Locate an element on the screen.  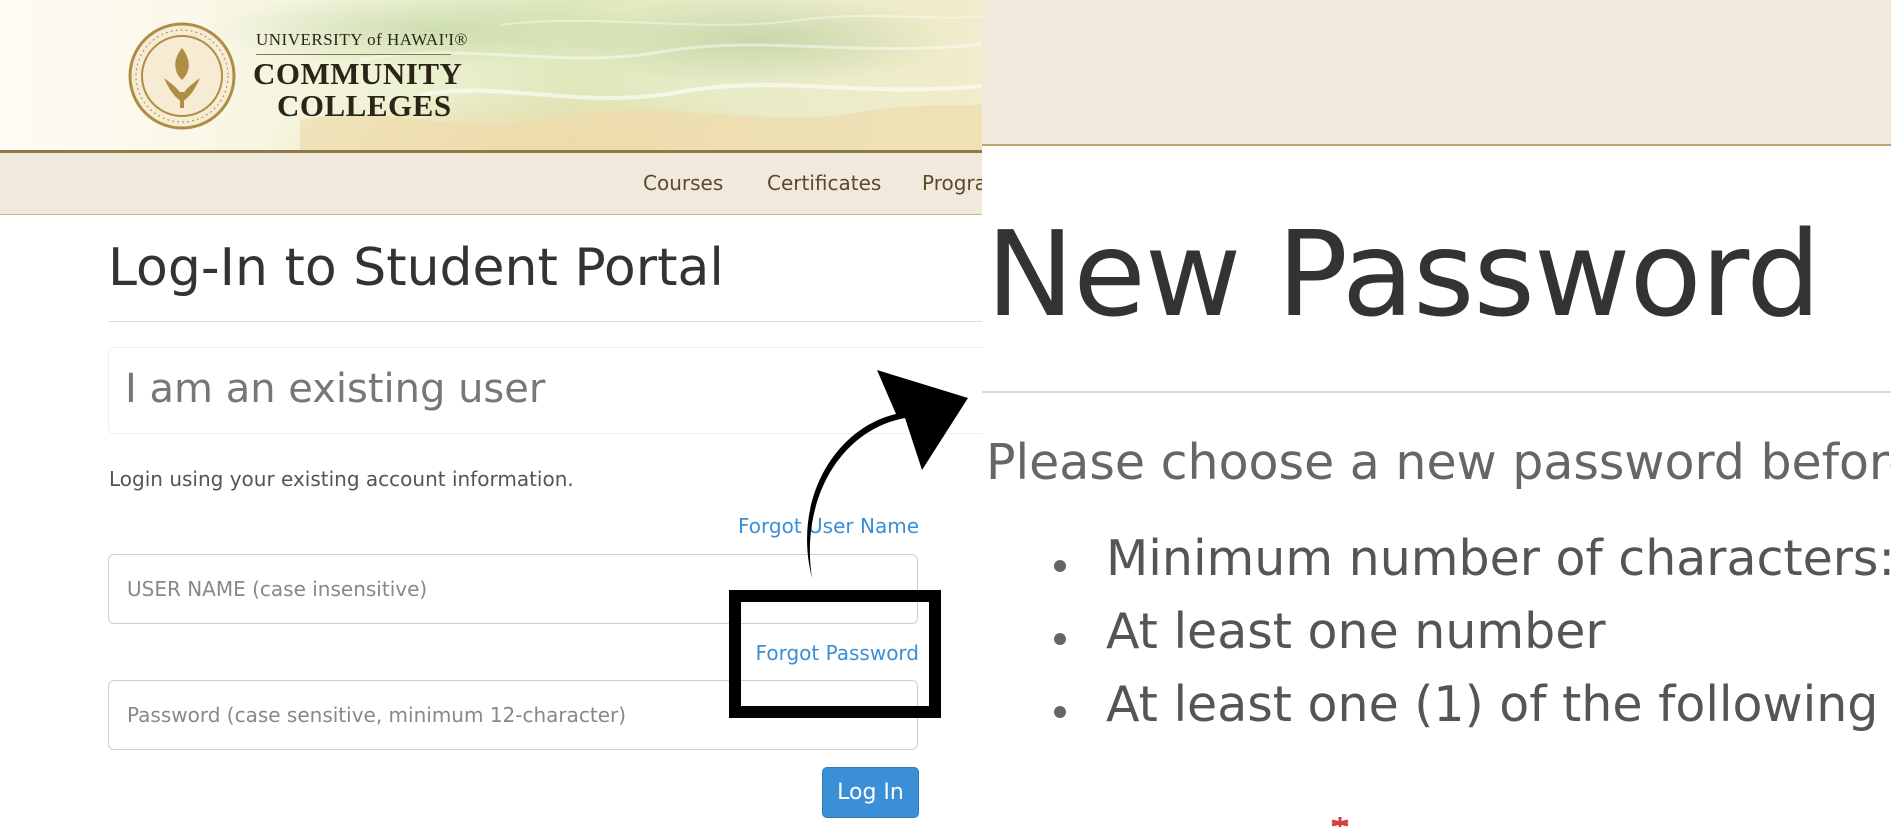
new-password-divider is located at coordinates (1436, 392).